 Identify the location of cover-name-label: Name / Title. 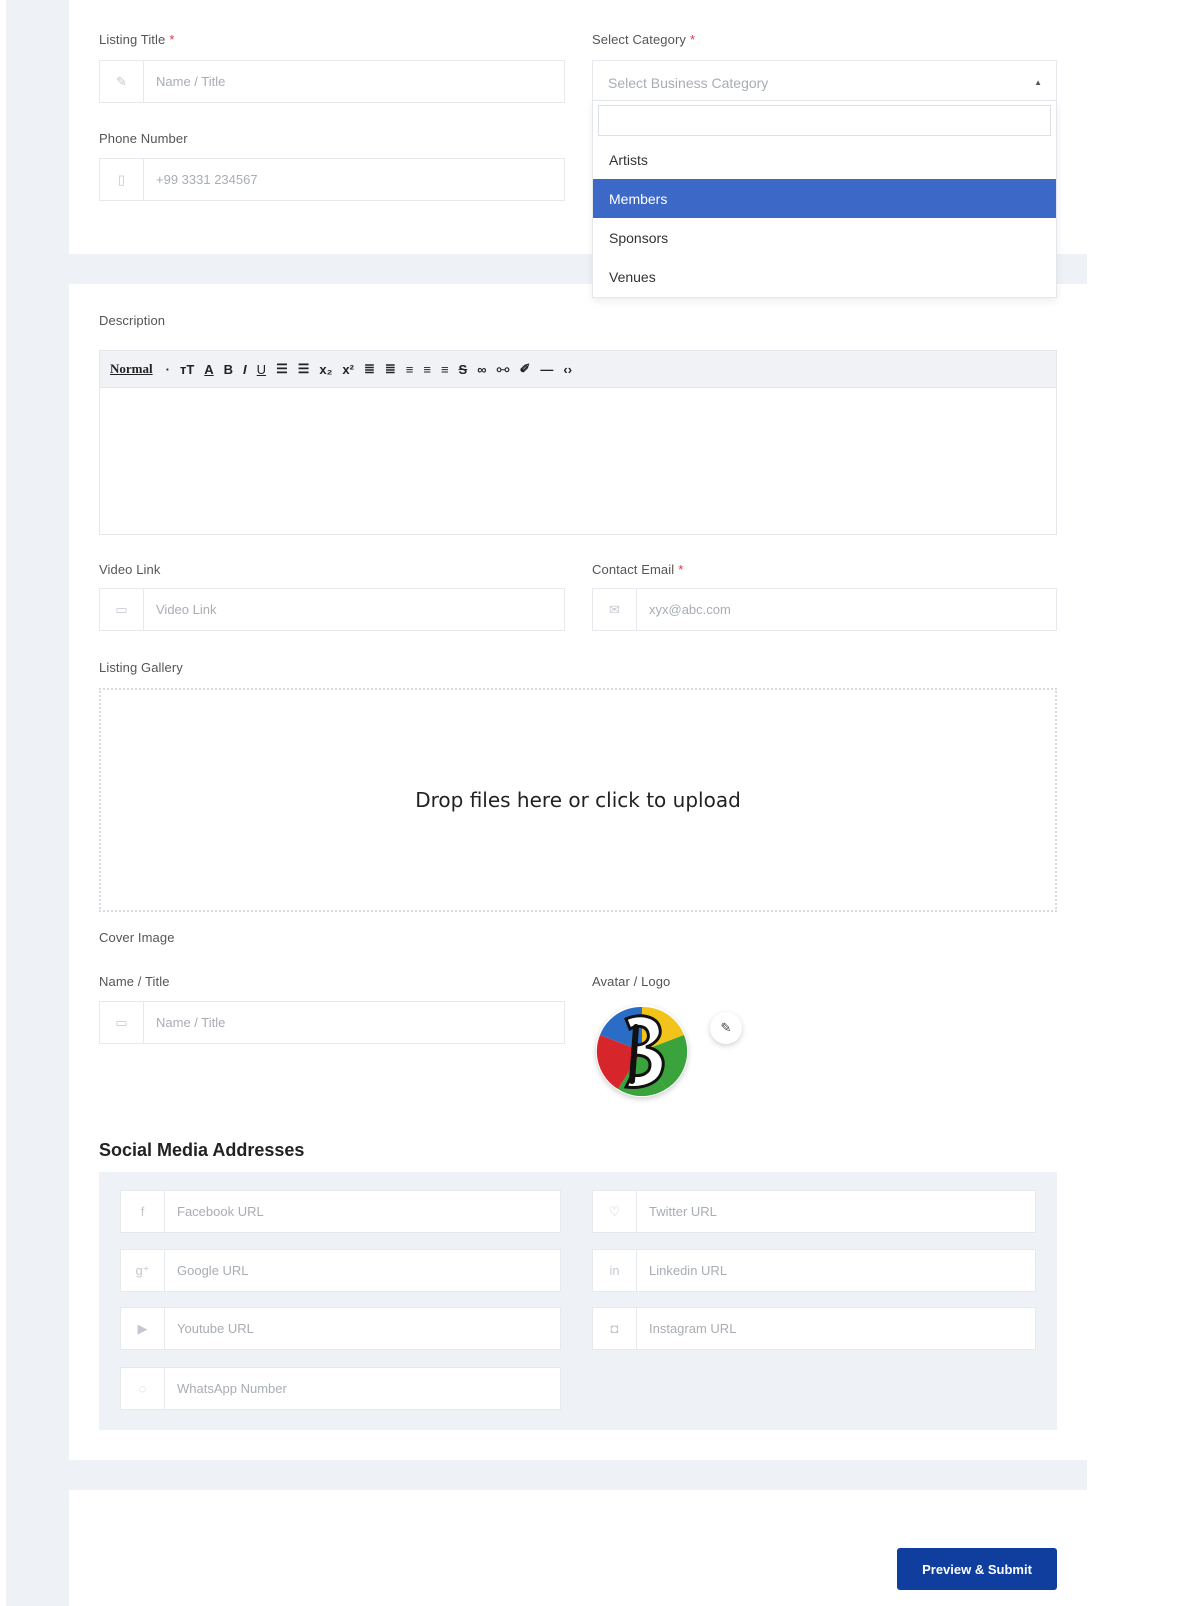
(134, 981).